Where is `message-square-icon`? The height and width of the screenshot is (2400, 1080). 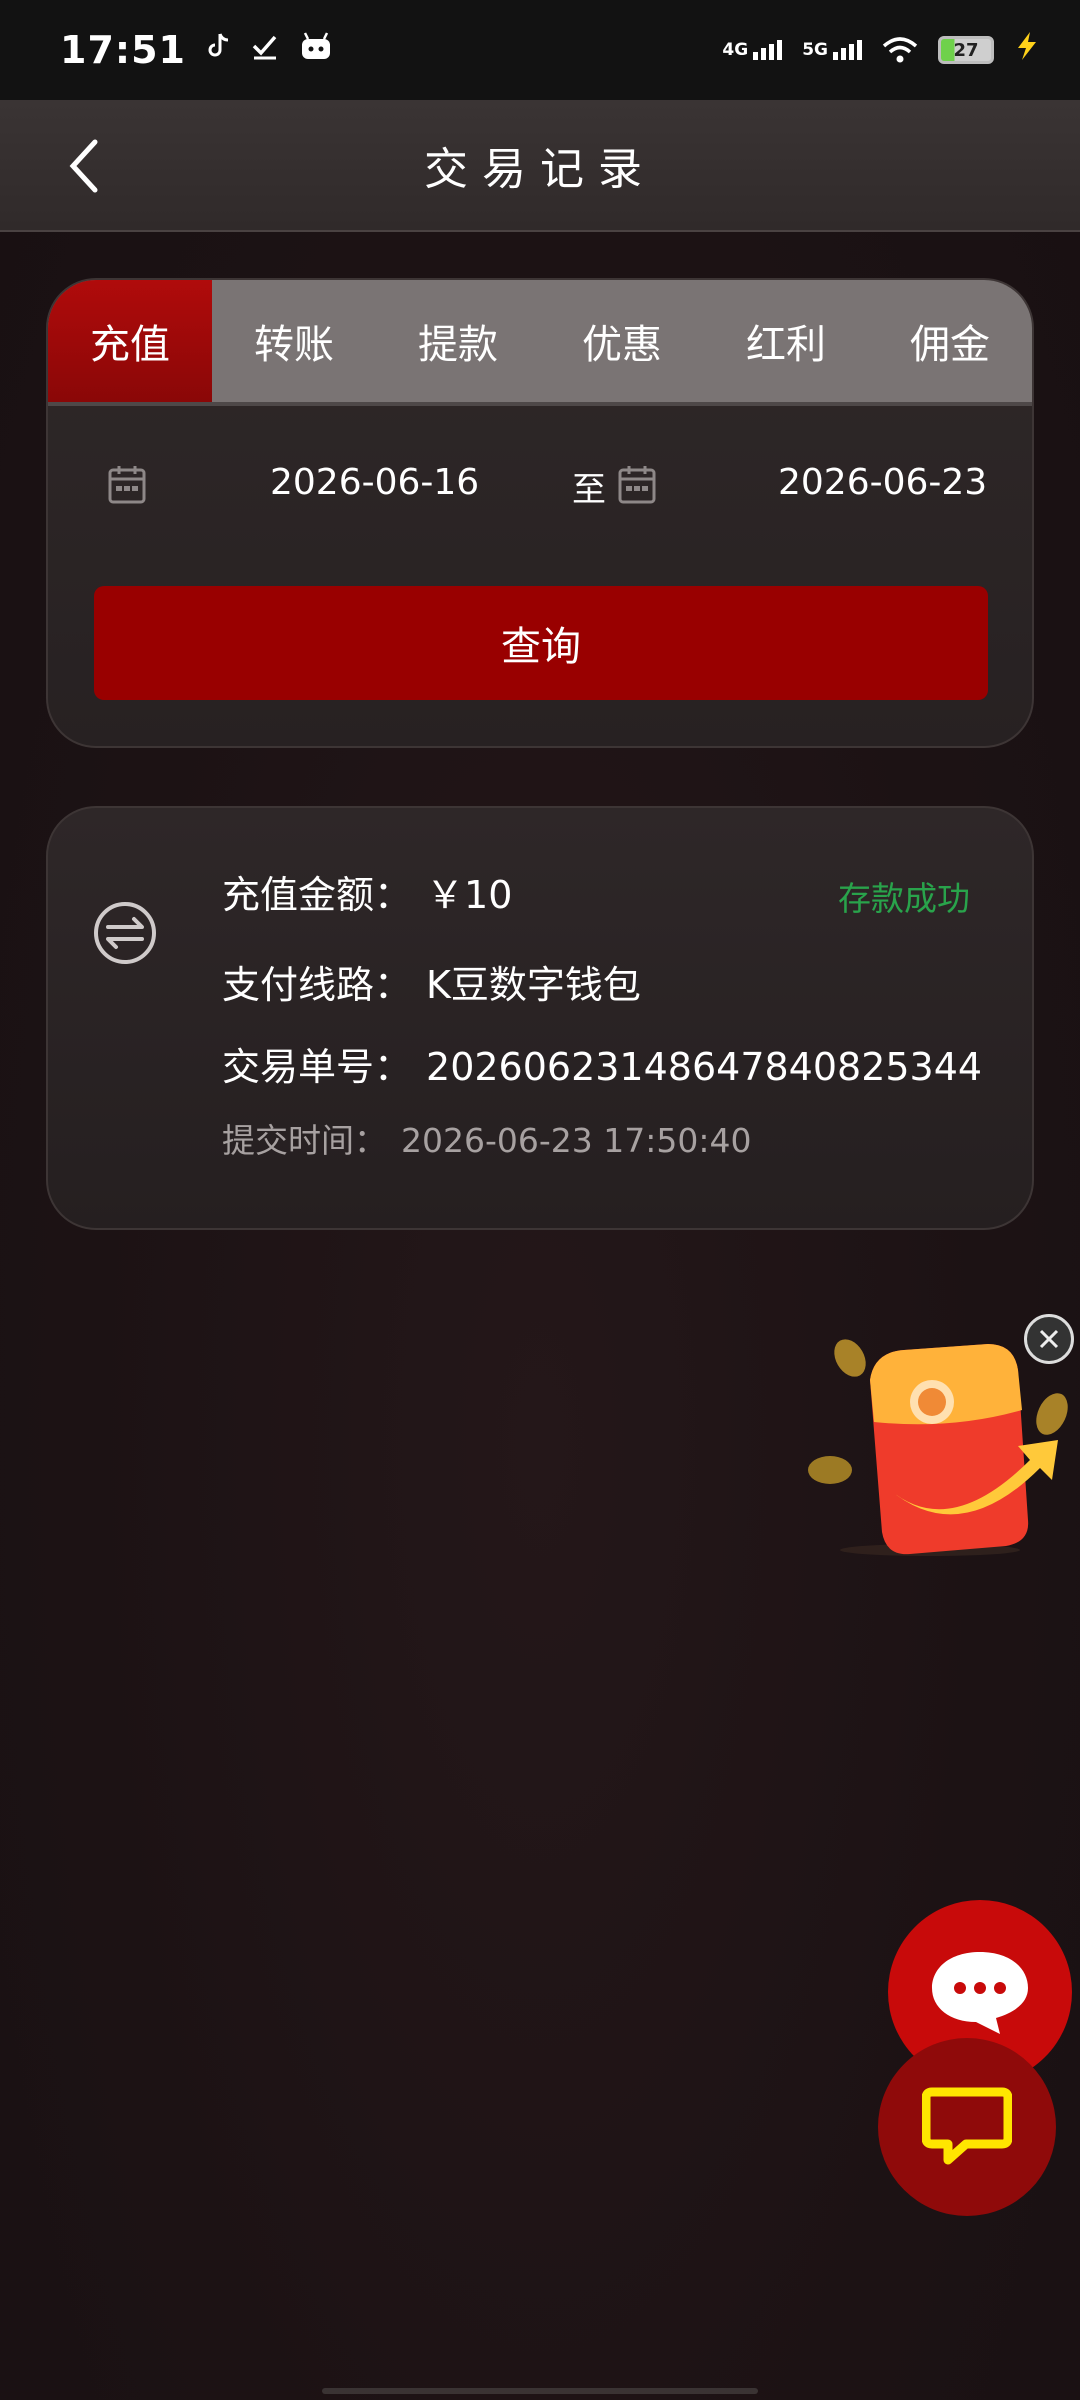 message-square-icon is located at coordinates (967, 2126).